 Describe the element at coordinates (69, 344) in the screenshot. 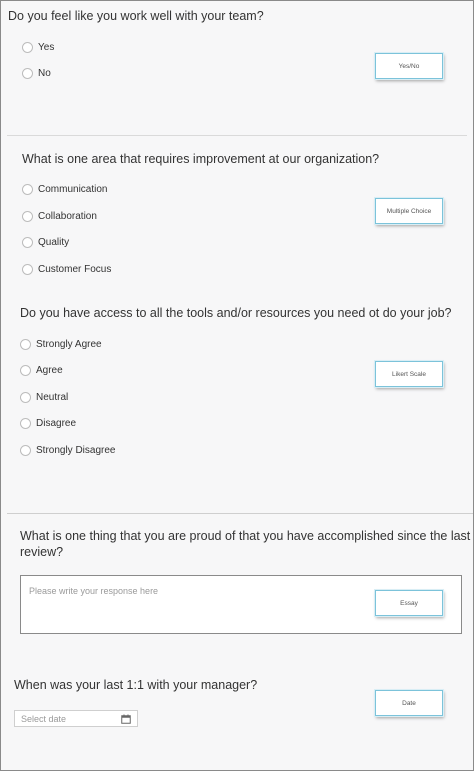

I see `option-label: Strongly Agree` at that location.